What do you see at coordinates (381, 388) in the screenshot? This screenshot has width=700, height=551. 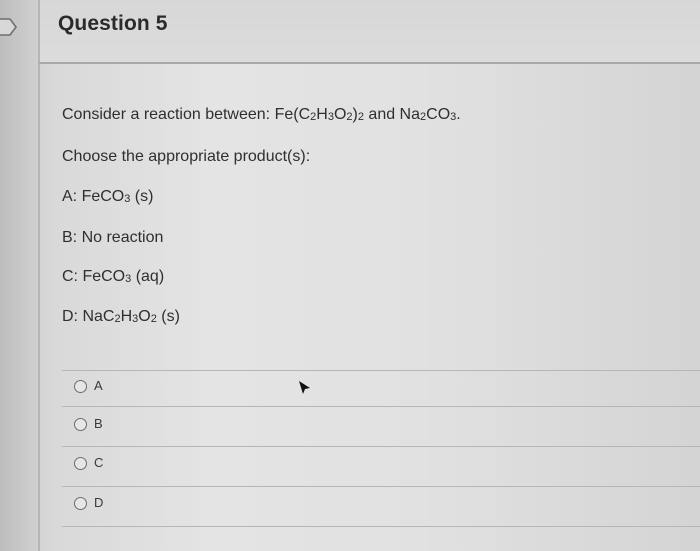 I see `answer-option-a: A` at bounding box center [381, 388].